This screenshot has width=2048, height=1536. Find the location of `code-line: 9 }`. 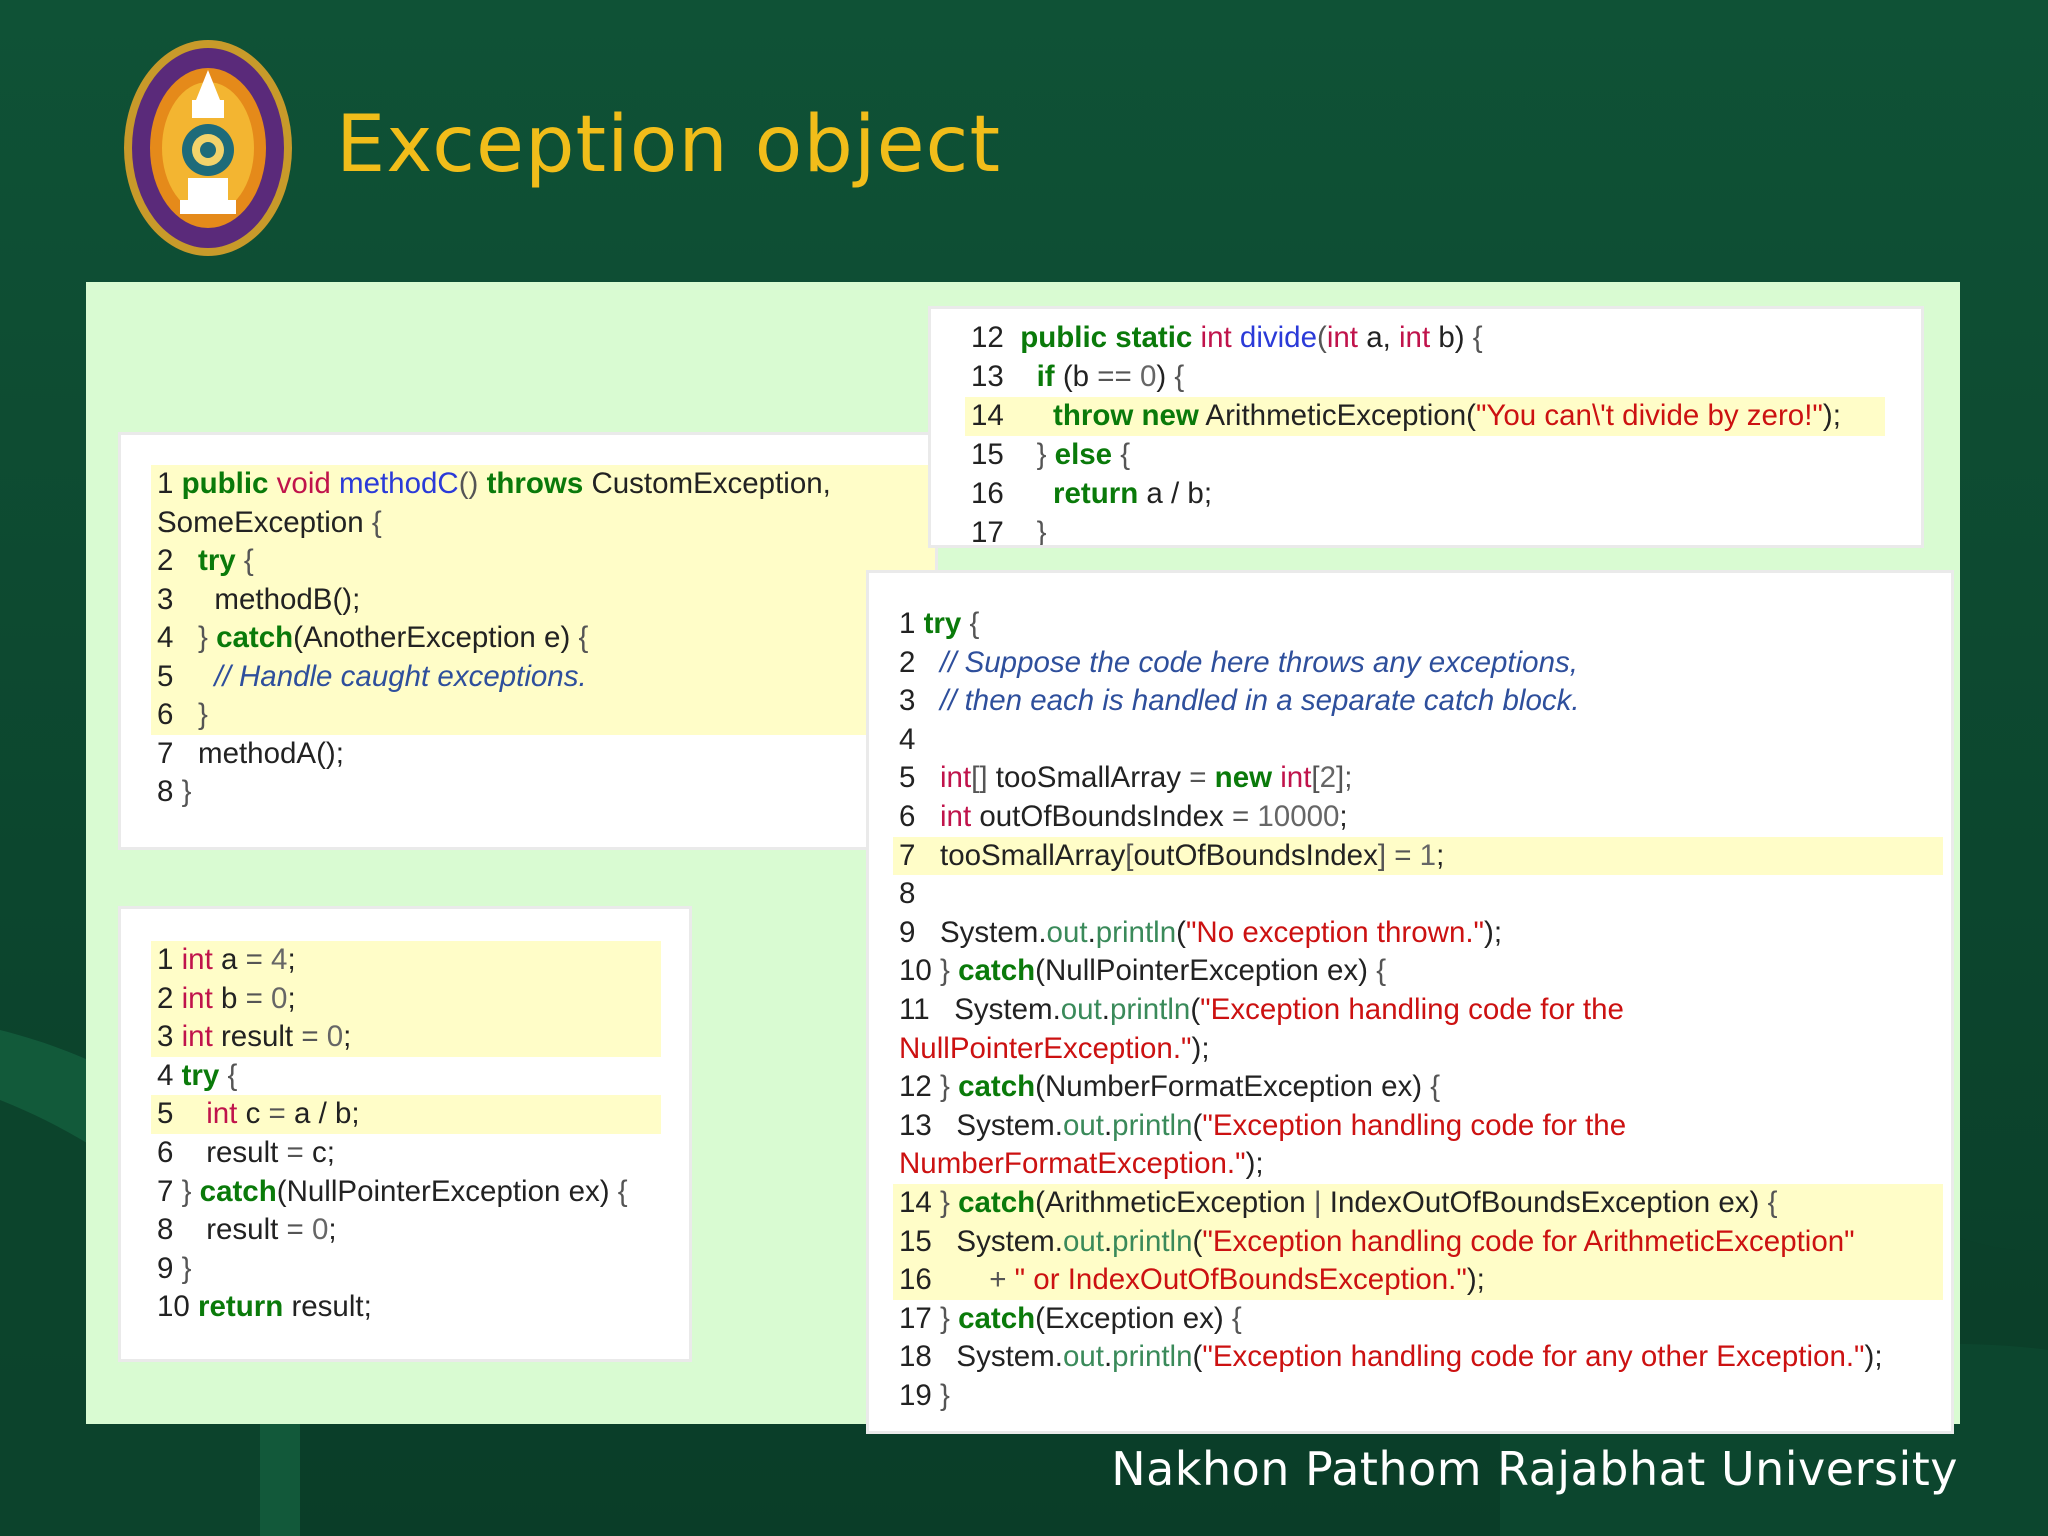

code-line: 9 } is located at coordinates (174, 1269).